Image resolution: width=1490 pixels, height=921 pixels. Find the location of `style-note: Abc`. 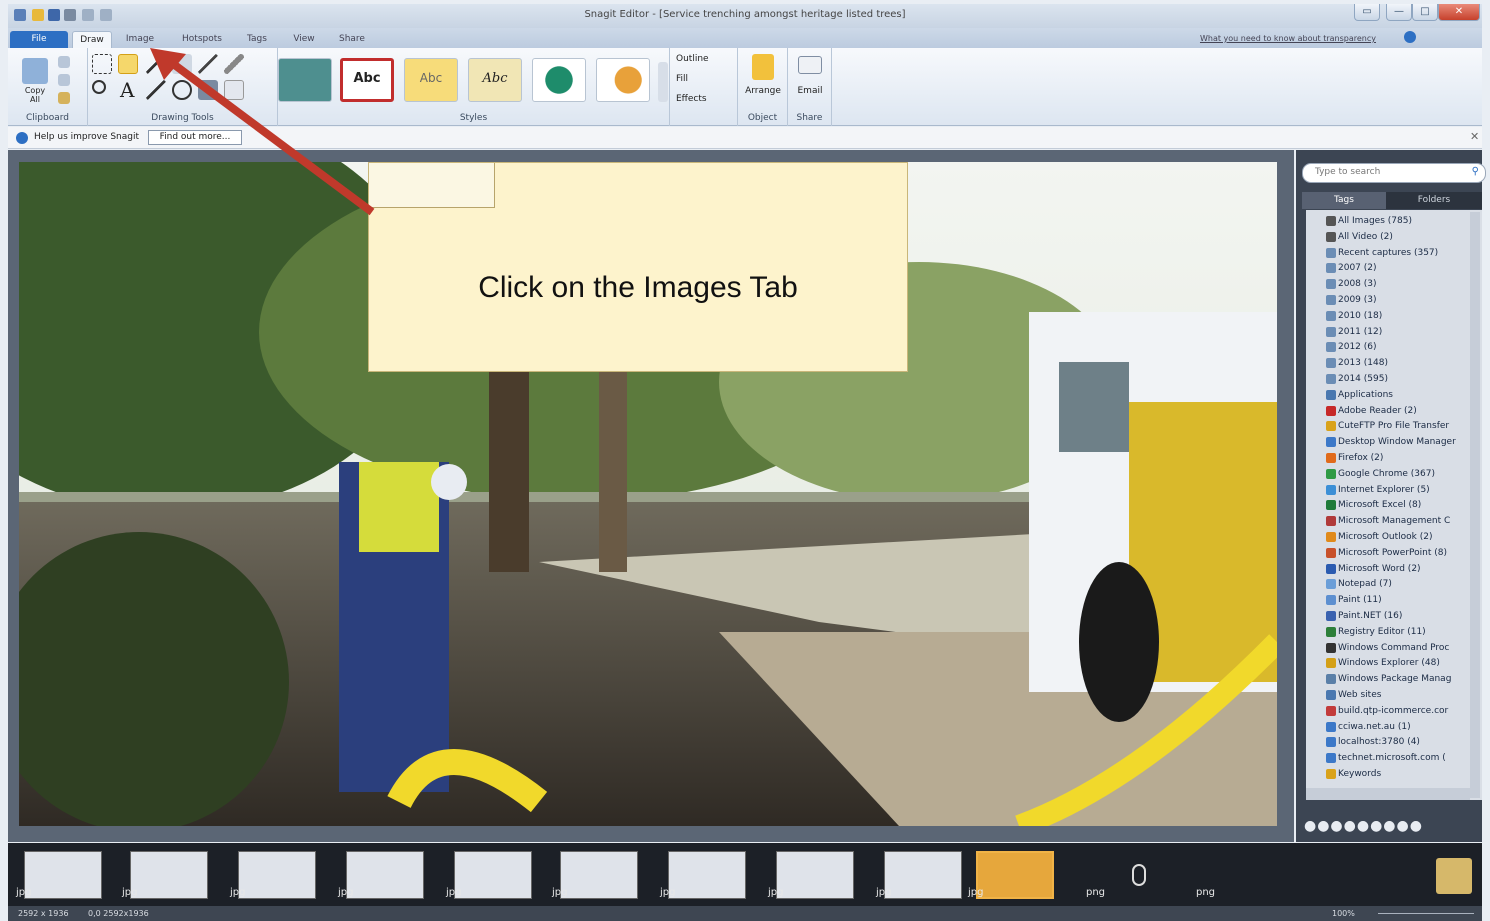

style-note: Abc is located at coordinates (495, 80).